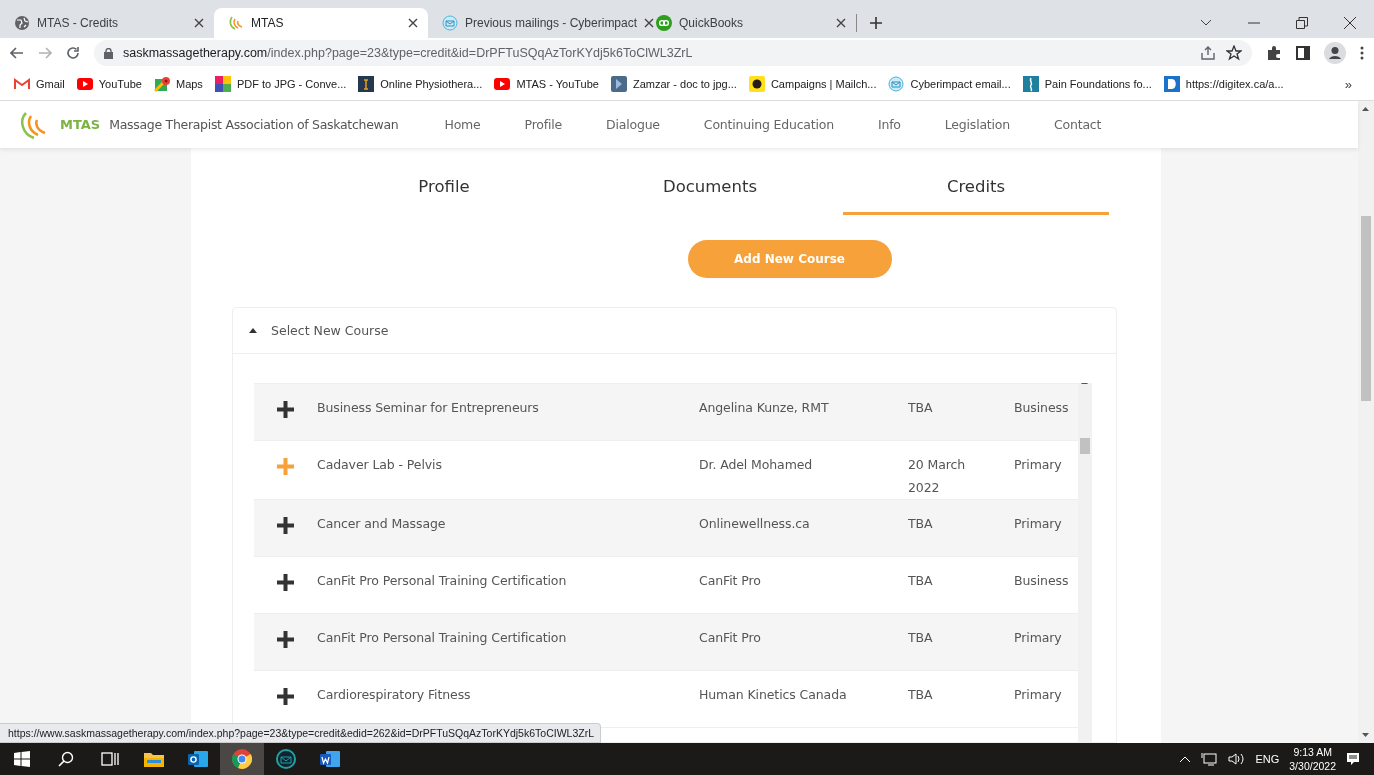 This screenshot has width=1374, height=775. I want to click on course-date: 20 March 2022, so click(937, 476).